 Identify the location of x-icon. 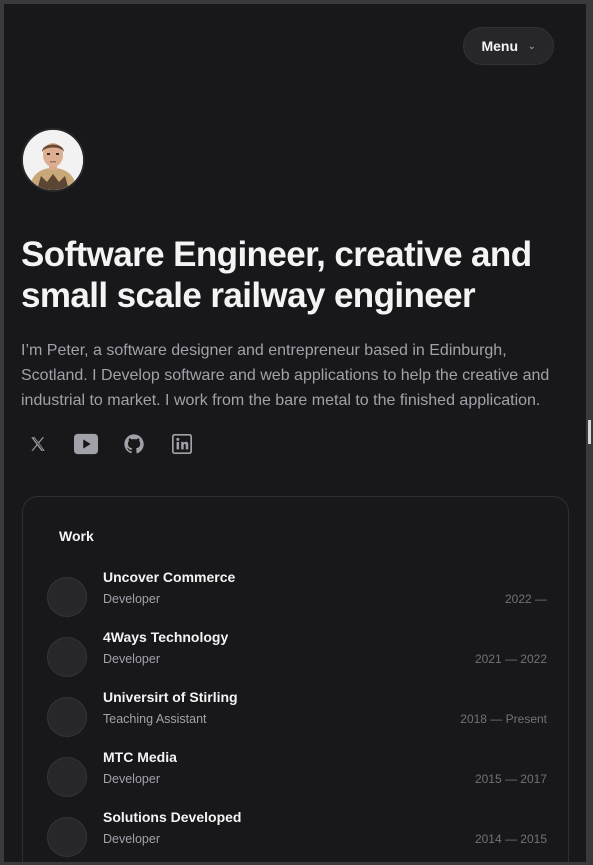
(38, 444).